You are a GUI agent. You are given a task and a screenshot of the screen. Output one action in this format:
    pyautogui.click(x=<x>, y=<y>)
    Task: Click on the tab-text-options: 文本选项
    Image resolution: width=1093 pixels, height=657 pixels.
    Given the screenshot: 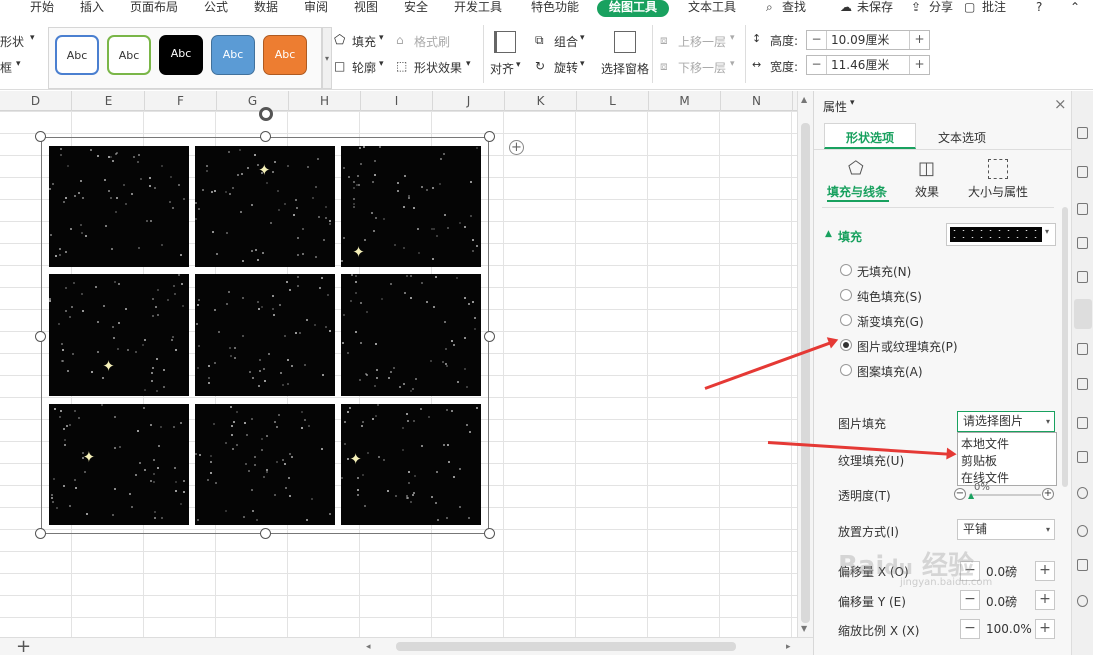 What is the action you would take?
    pyautogui.click(x=962, y=137)
    